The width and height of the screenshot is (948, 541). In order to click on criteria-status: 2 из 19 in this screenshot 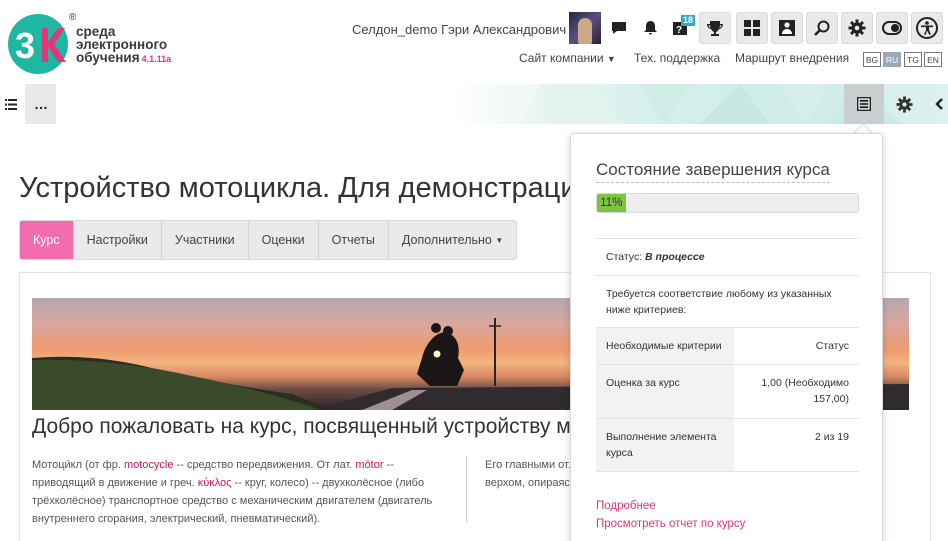, I will do `click(831, 437)`.